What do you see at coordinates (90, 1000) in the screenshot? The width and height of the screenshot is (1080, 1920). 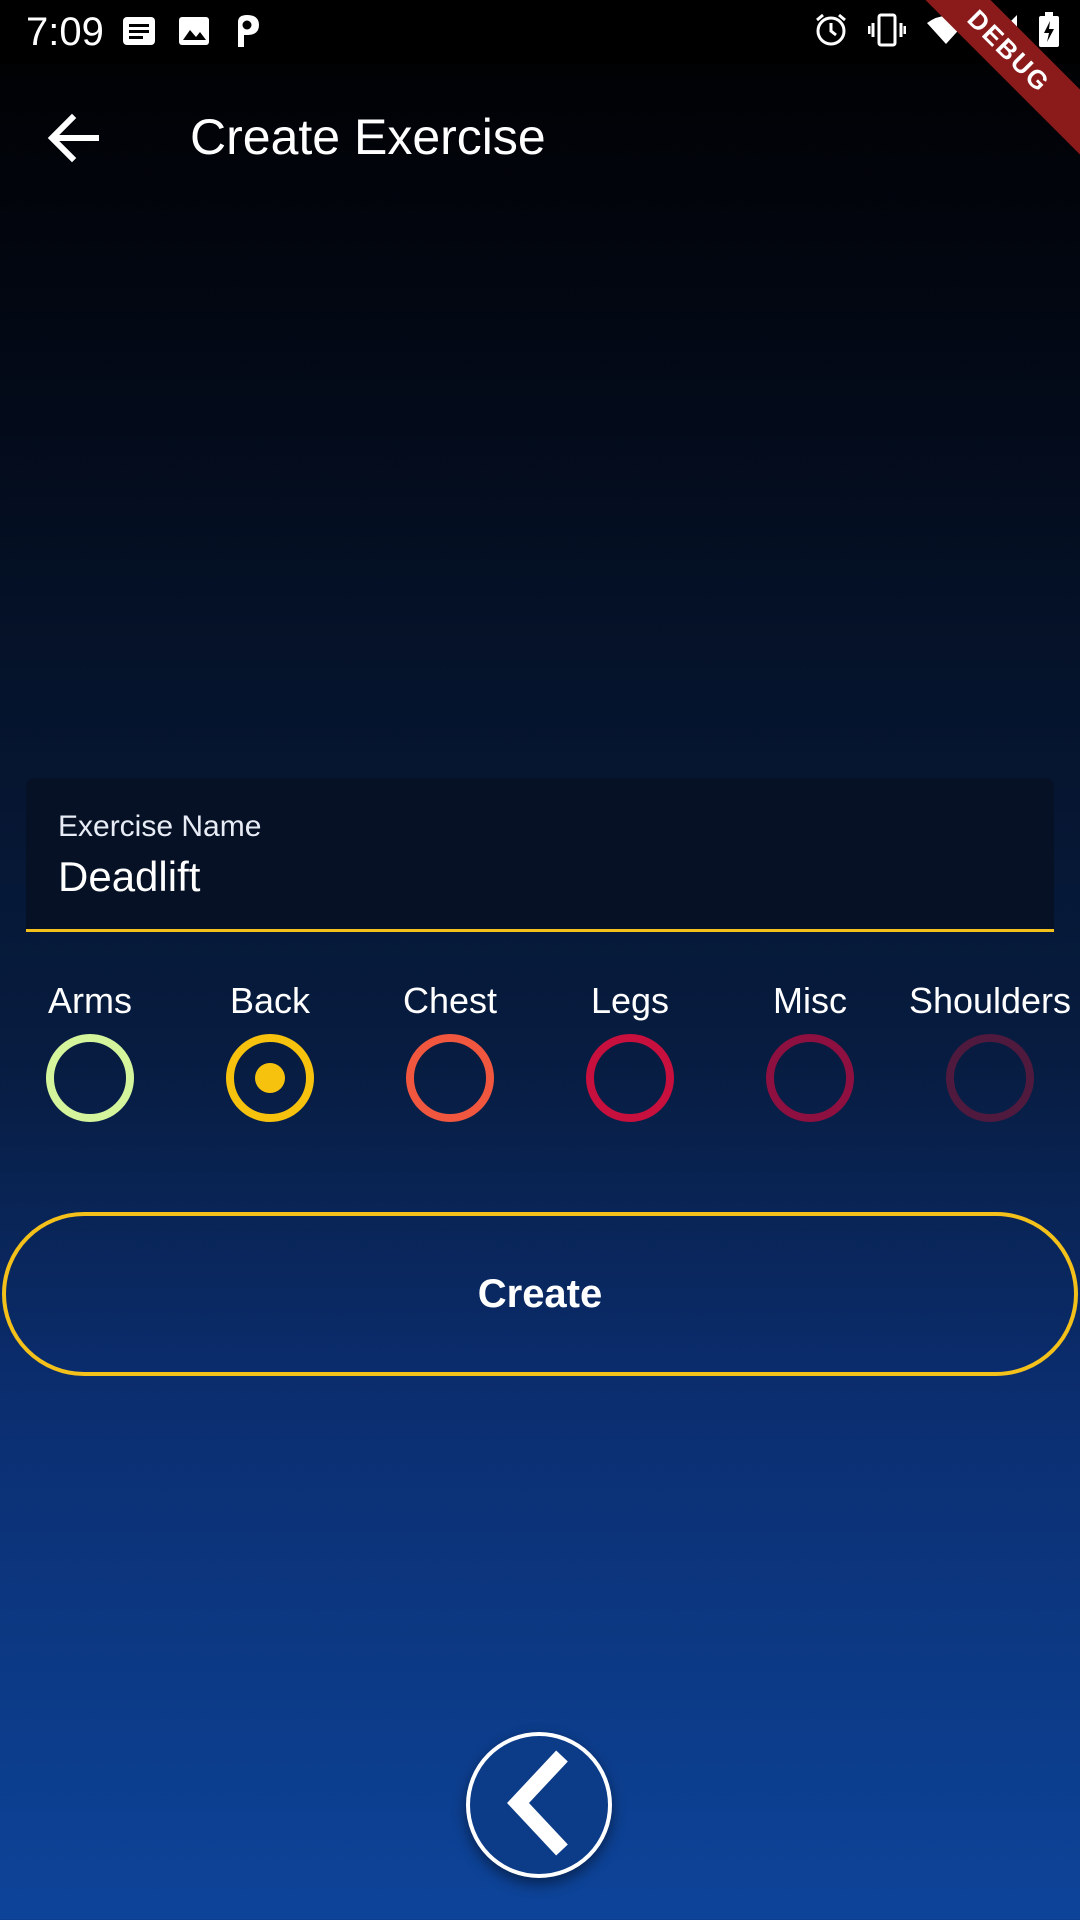 I see `category-label: Arms` at bounding box center [90, 1000].